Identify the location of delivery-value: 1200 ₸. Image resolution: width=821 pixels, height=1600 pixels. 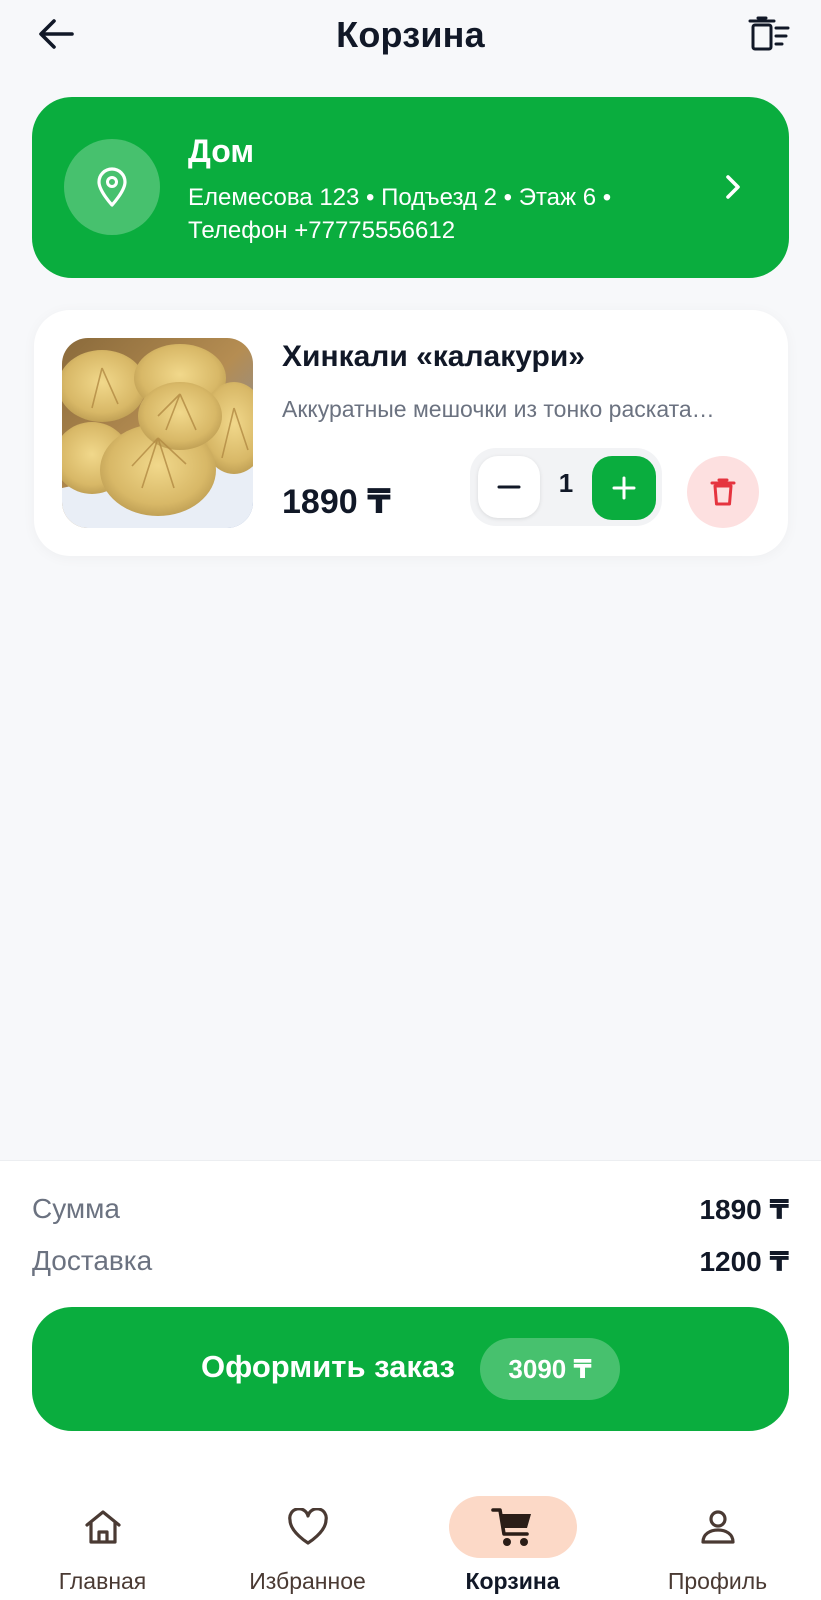
(744, 1261).